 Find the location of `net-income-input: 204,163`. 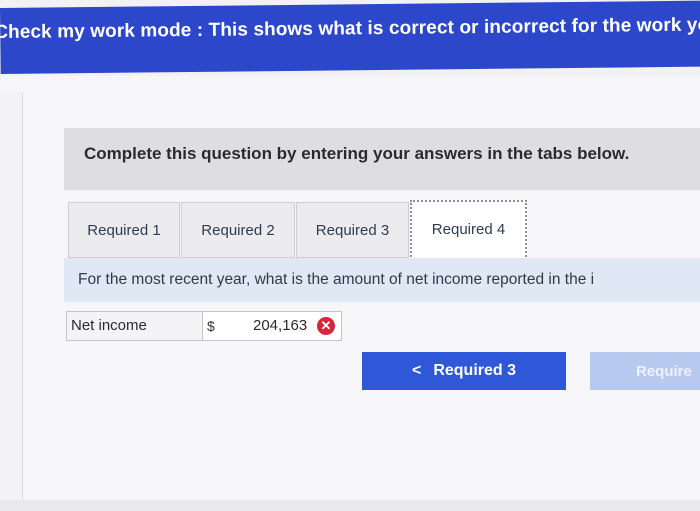

net-income-input: 204,163 is located at coordinates (280, 326).